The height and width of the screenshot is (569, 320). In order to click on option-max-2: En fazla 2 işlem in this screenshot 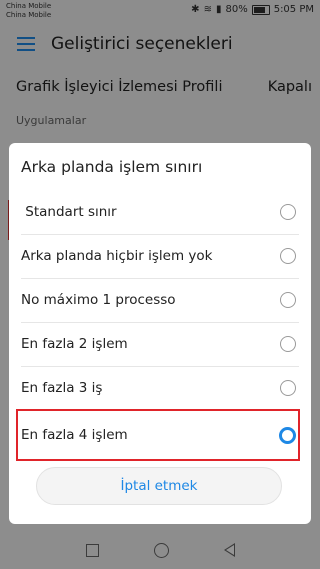, I will do `click(160, 344)`.